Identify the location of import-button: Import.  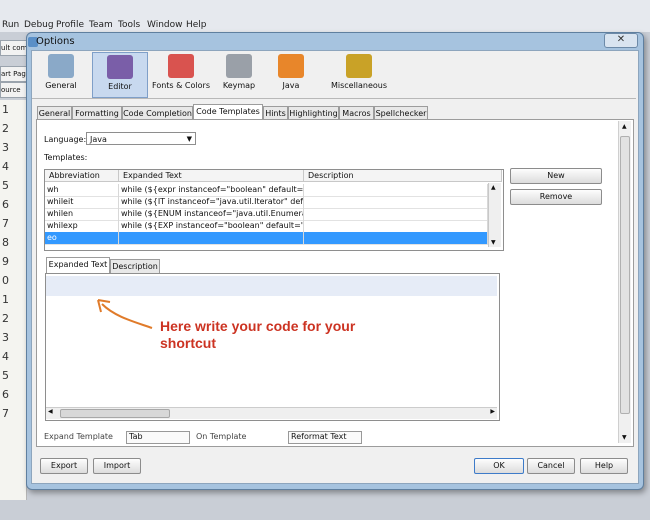
(117, 466).